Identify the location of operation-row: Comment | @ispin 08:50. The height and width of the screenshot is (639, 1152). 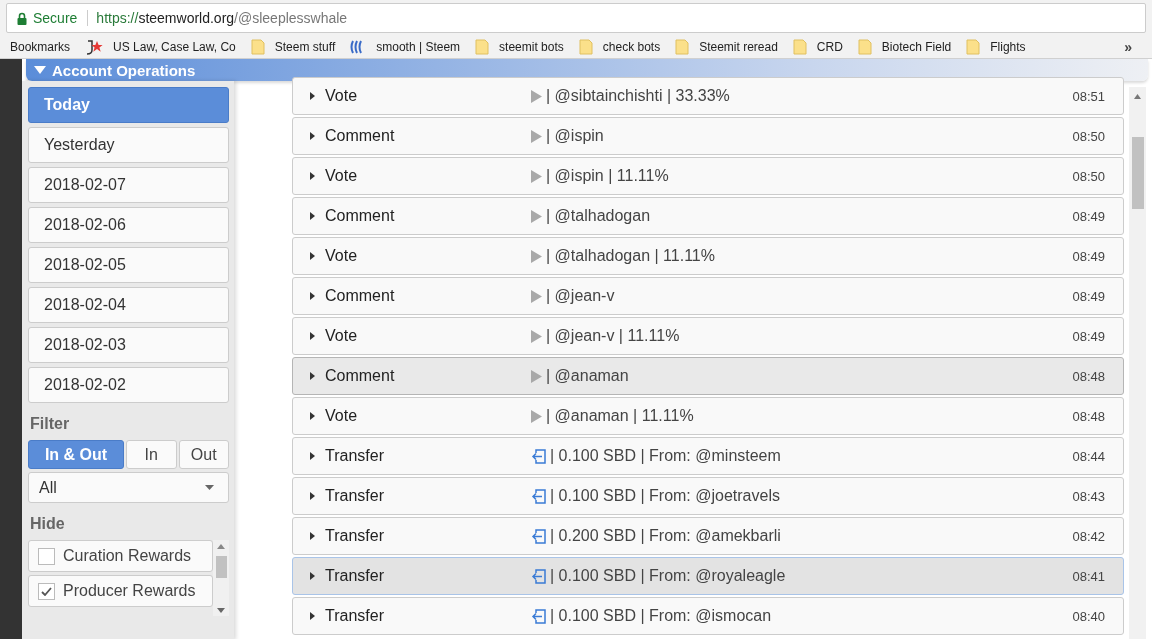
(708, 136).